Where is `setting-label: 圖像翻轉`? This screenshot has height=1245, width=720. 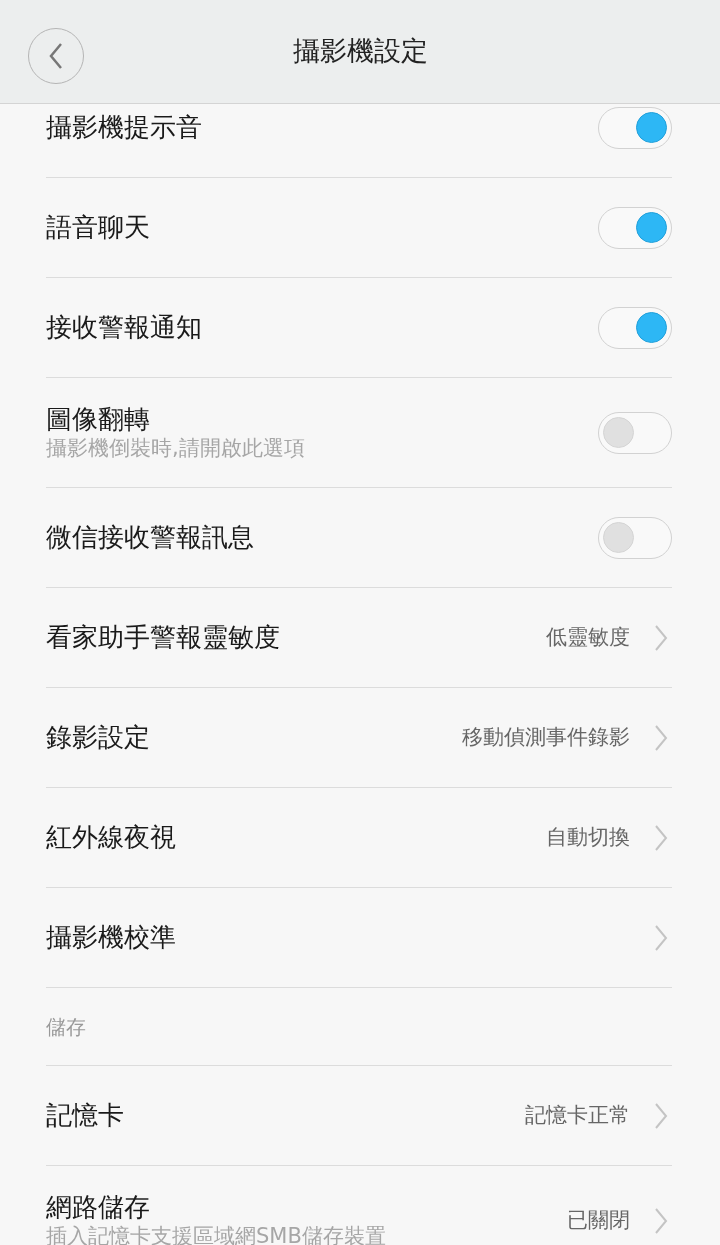 setting-label: 圖像翻轉 is located at coordinates (98, 419).